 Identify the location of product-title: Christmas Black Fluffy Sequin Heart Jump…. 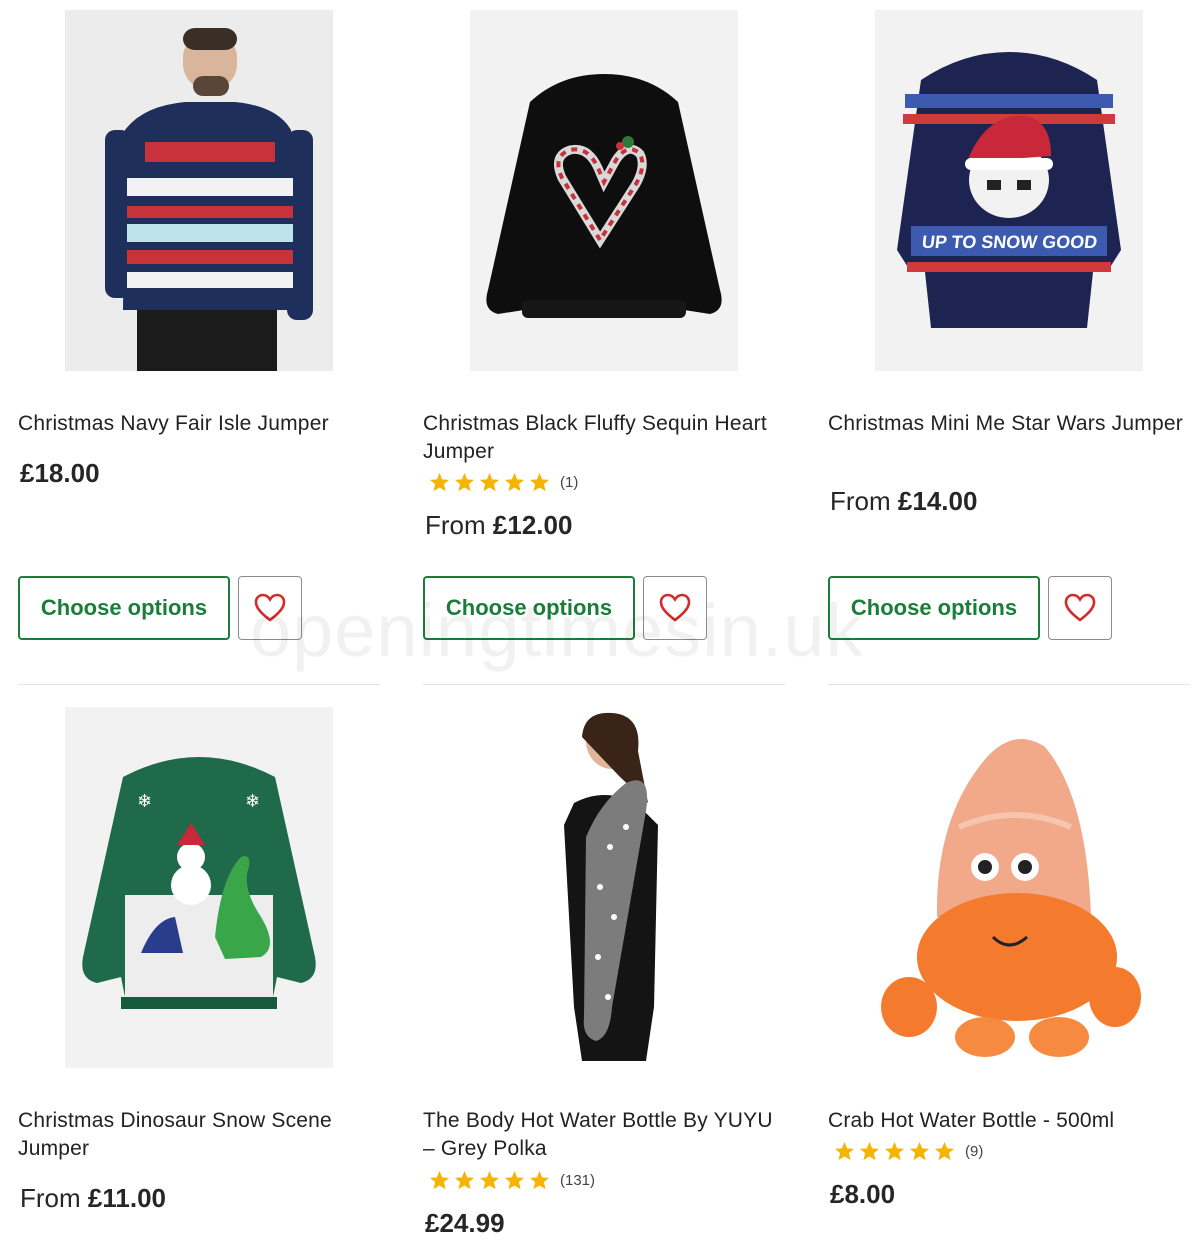
(604, 438).